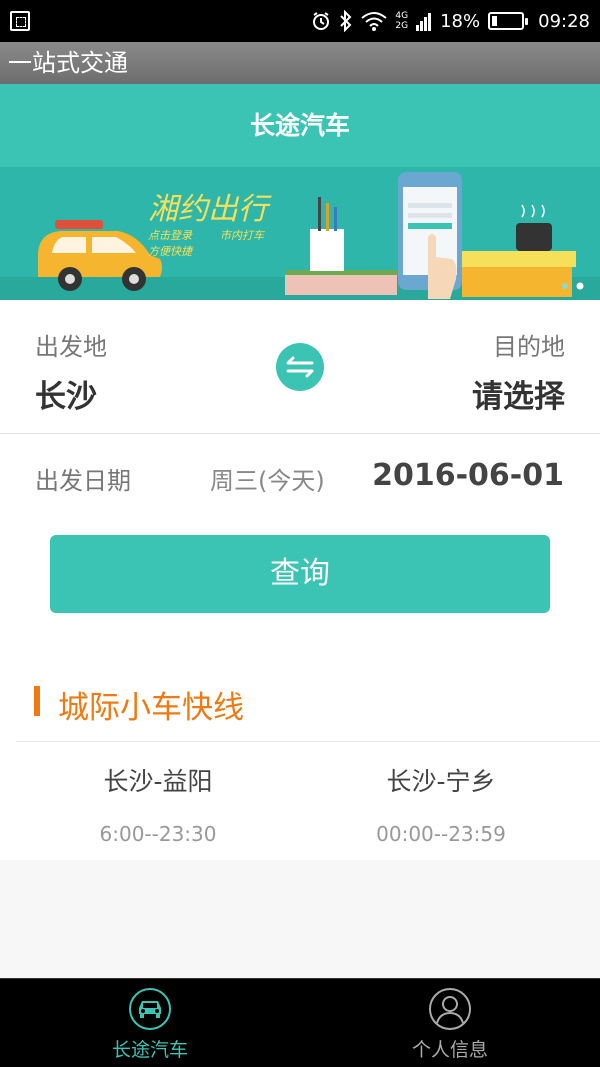  Describe the element at coordinates (243, 235) in the screenshot. I see `banner-tagline-2: 市内打车` at that location.